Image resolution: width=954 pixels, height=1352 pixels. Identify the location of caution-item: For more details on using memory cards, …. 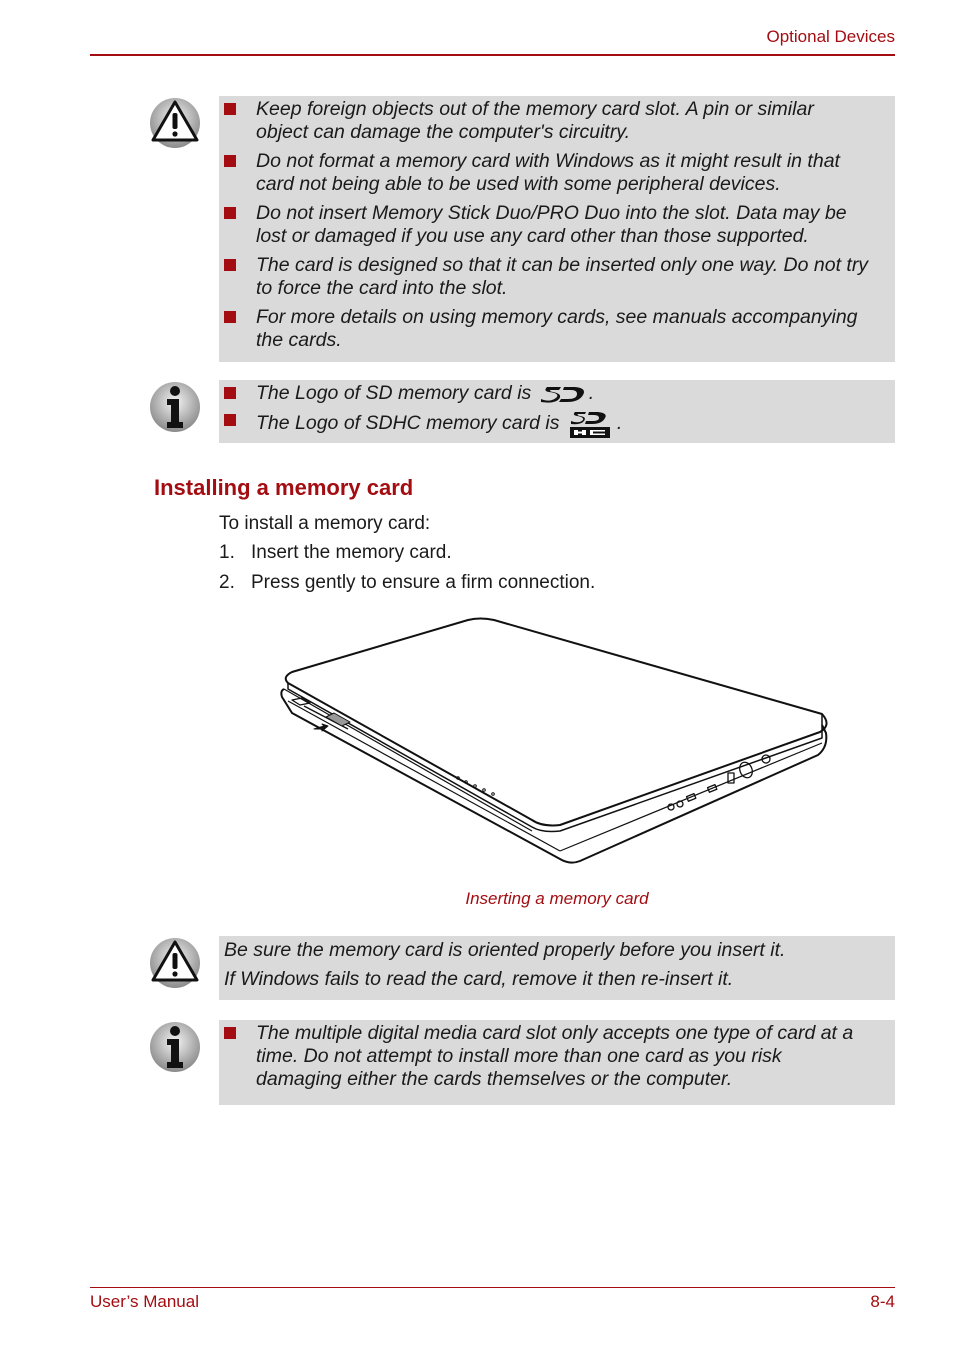
(557, 329).